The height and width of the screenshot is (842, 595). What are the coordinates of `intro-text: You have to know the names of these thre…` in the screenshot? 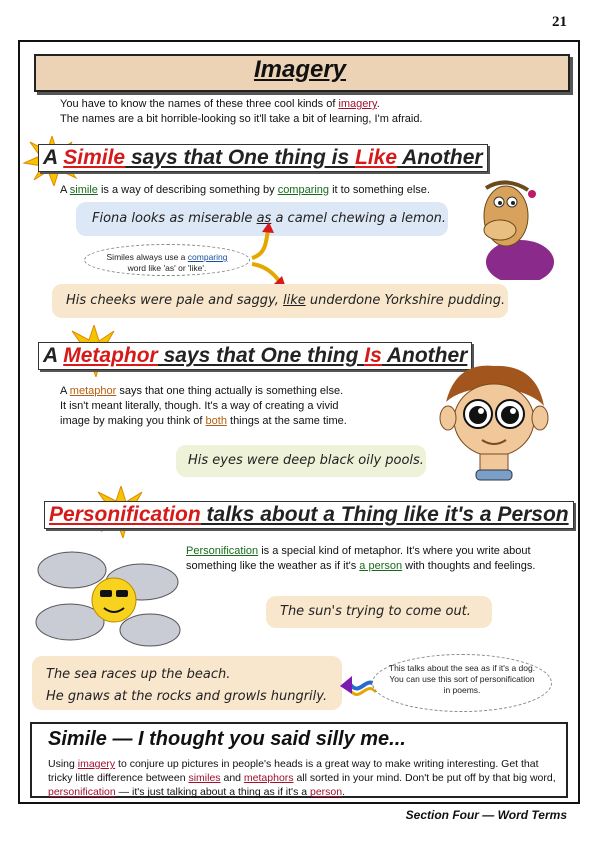 It's located at (241, 111).